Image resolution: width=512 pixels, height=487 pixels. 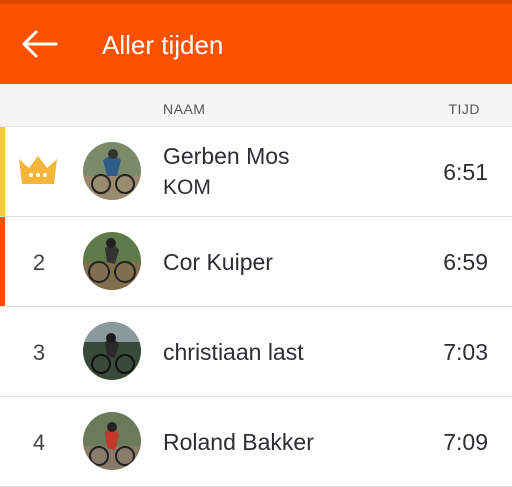 I want to click on athlete-name: Cor Kuiper, so click(x=218, y=262).